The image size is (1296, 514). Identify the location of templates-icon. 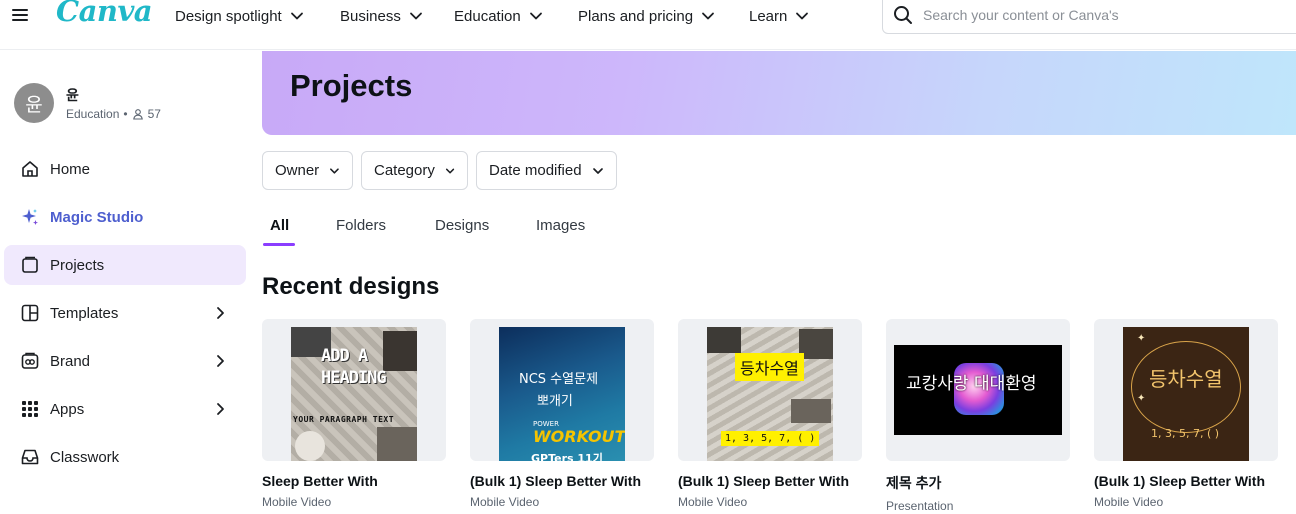
(30, 313).